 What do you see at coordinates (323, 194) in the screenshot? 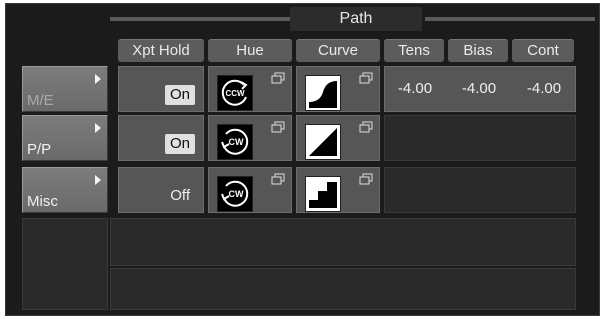
I see `step-curve-icon` at bounding box center [323, 194].